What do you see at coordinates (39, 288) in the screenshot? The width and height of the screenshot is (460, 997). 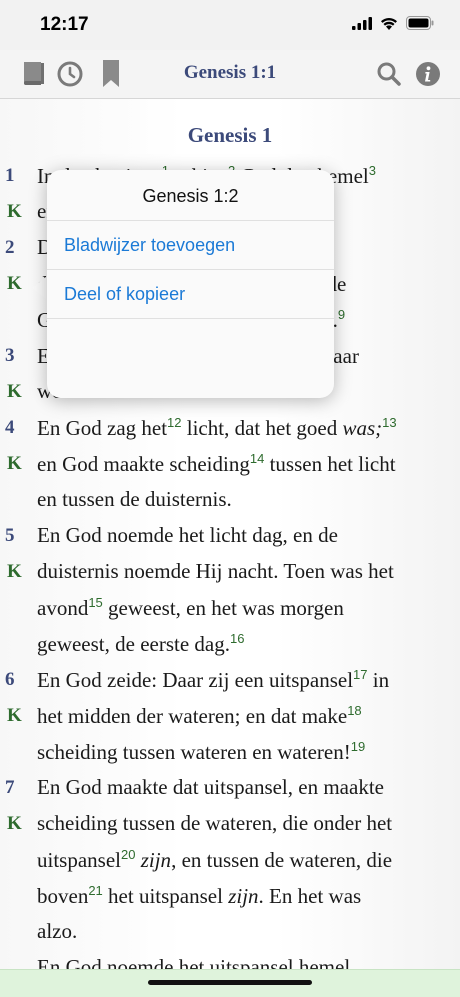 I see `popup-arrow` at bounding box center [39, 288].